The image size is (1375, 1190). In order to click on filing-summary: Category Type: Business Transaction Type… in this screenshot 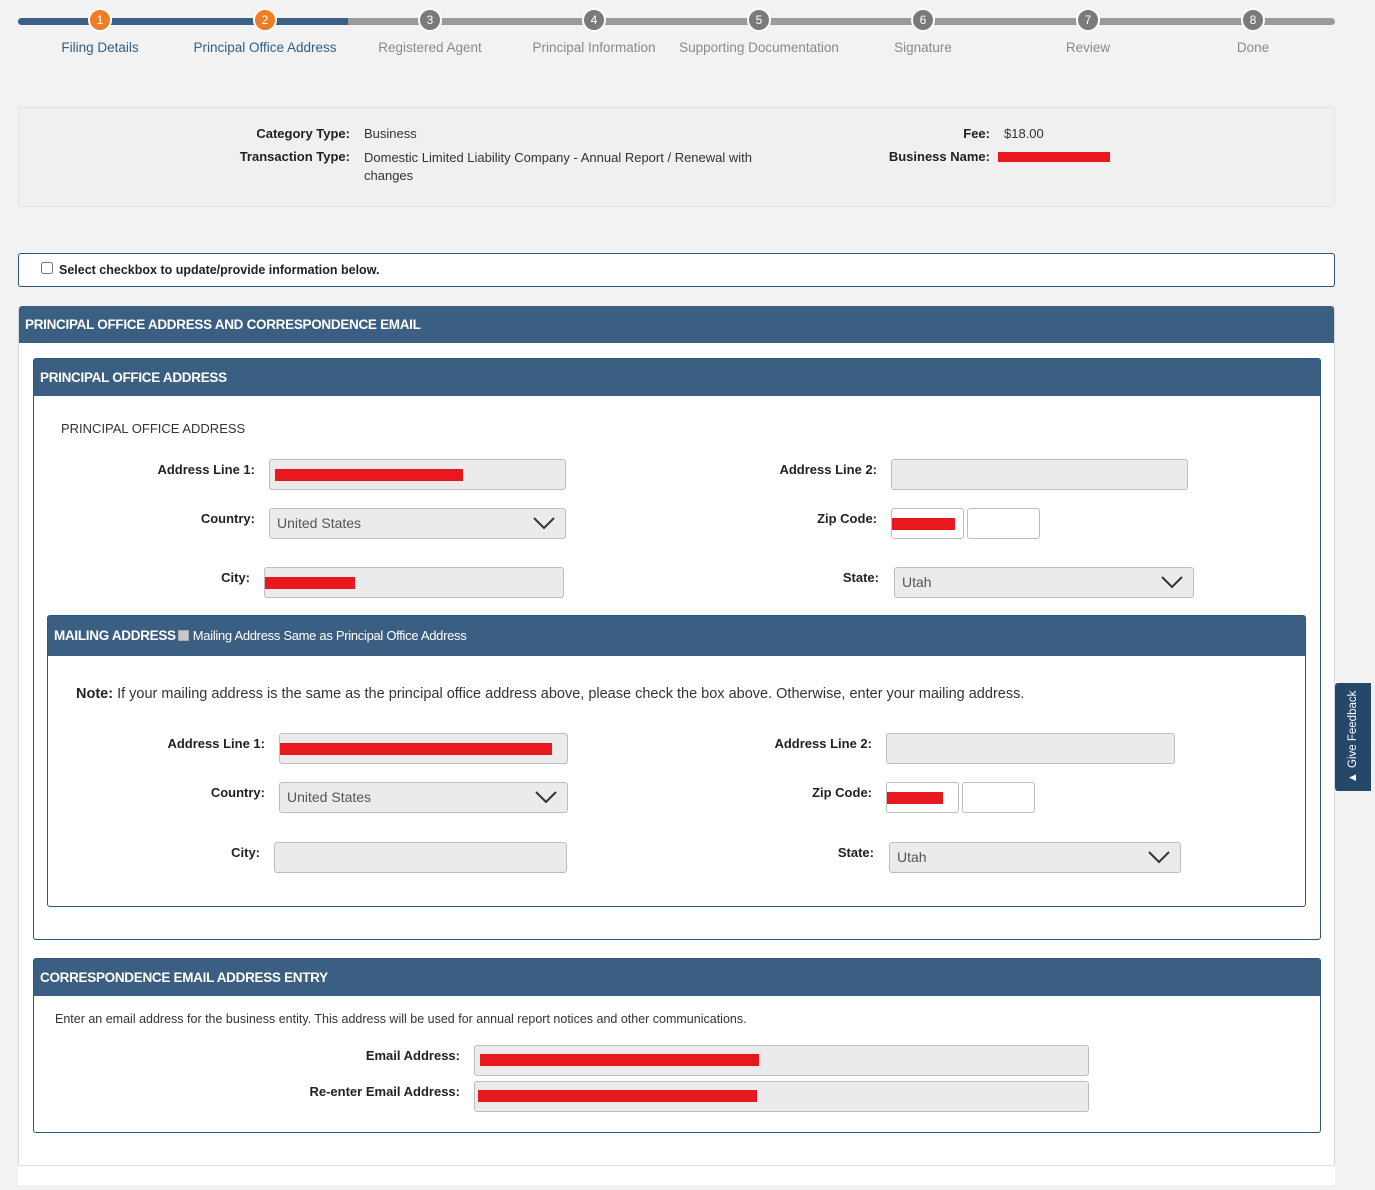, I will do `click(676, 157)`.